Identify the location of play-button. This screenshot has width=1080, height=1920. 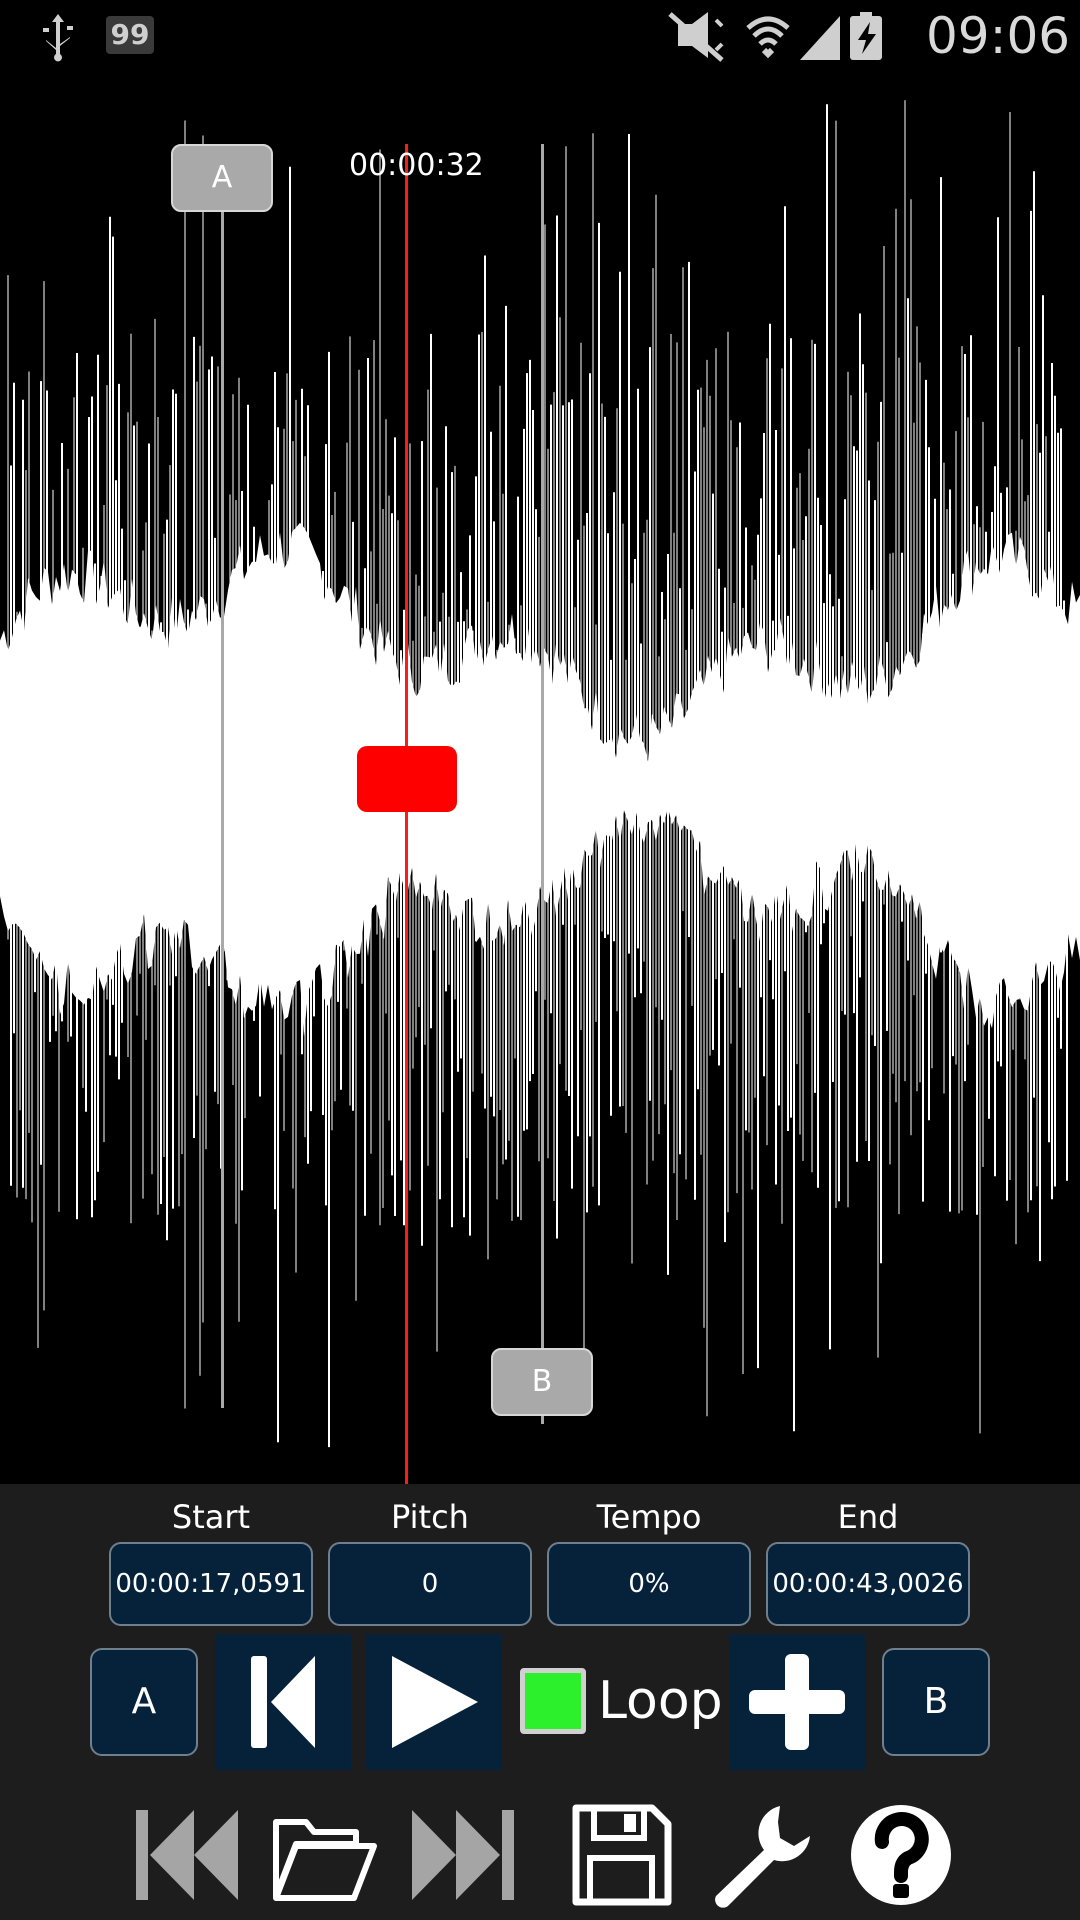
(434, 1702).